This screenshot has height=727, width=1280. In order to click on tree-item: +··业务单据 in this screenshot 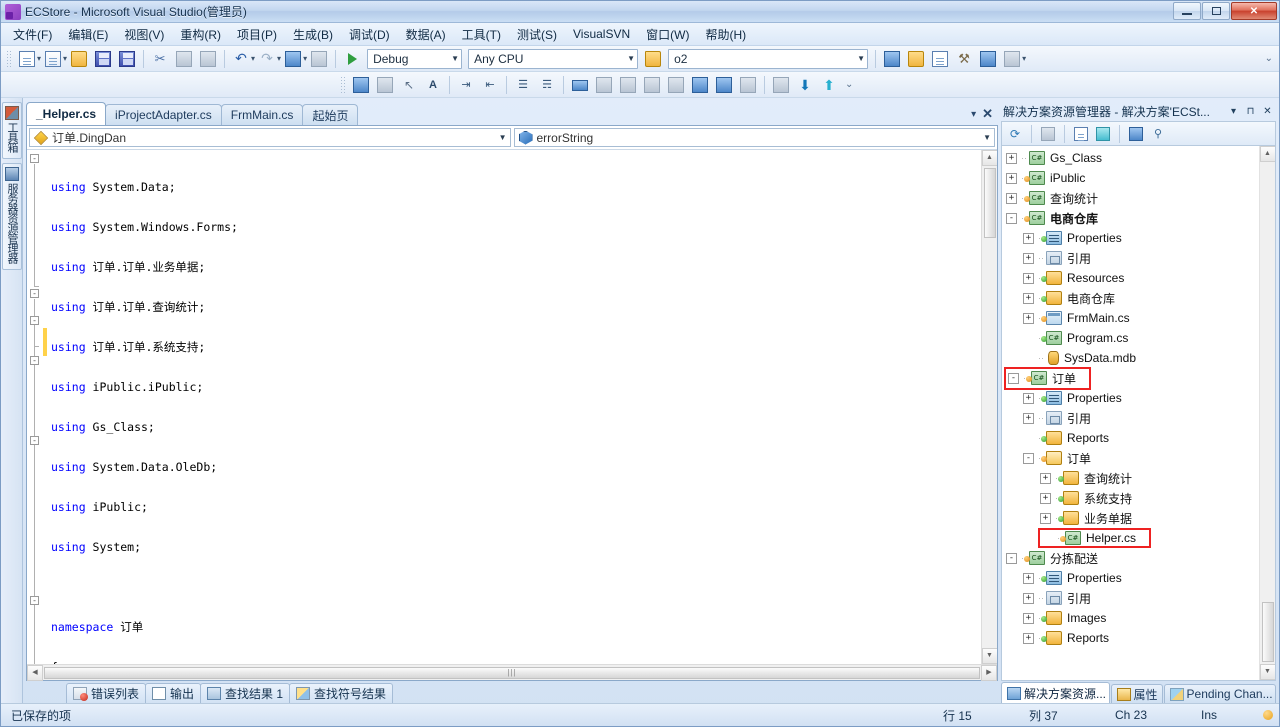, I will do `click(1130, 518)`.